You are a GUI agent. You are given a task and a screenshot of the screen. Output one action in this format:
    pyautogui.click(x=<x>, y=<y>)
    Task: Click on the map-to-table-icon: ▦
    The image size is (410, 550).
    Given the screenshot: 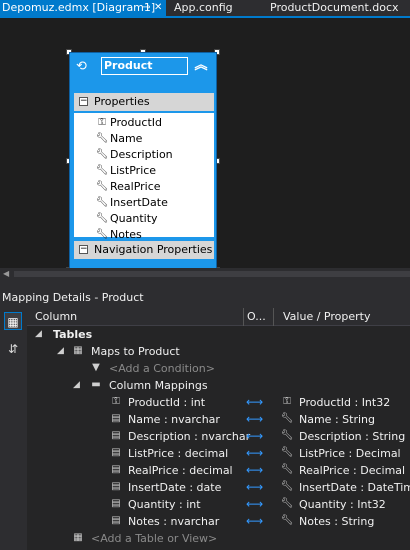 What is the action you would take?
    pyautogui.click(x=13, y=321)
    